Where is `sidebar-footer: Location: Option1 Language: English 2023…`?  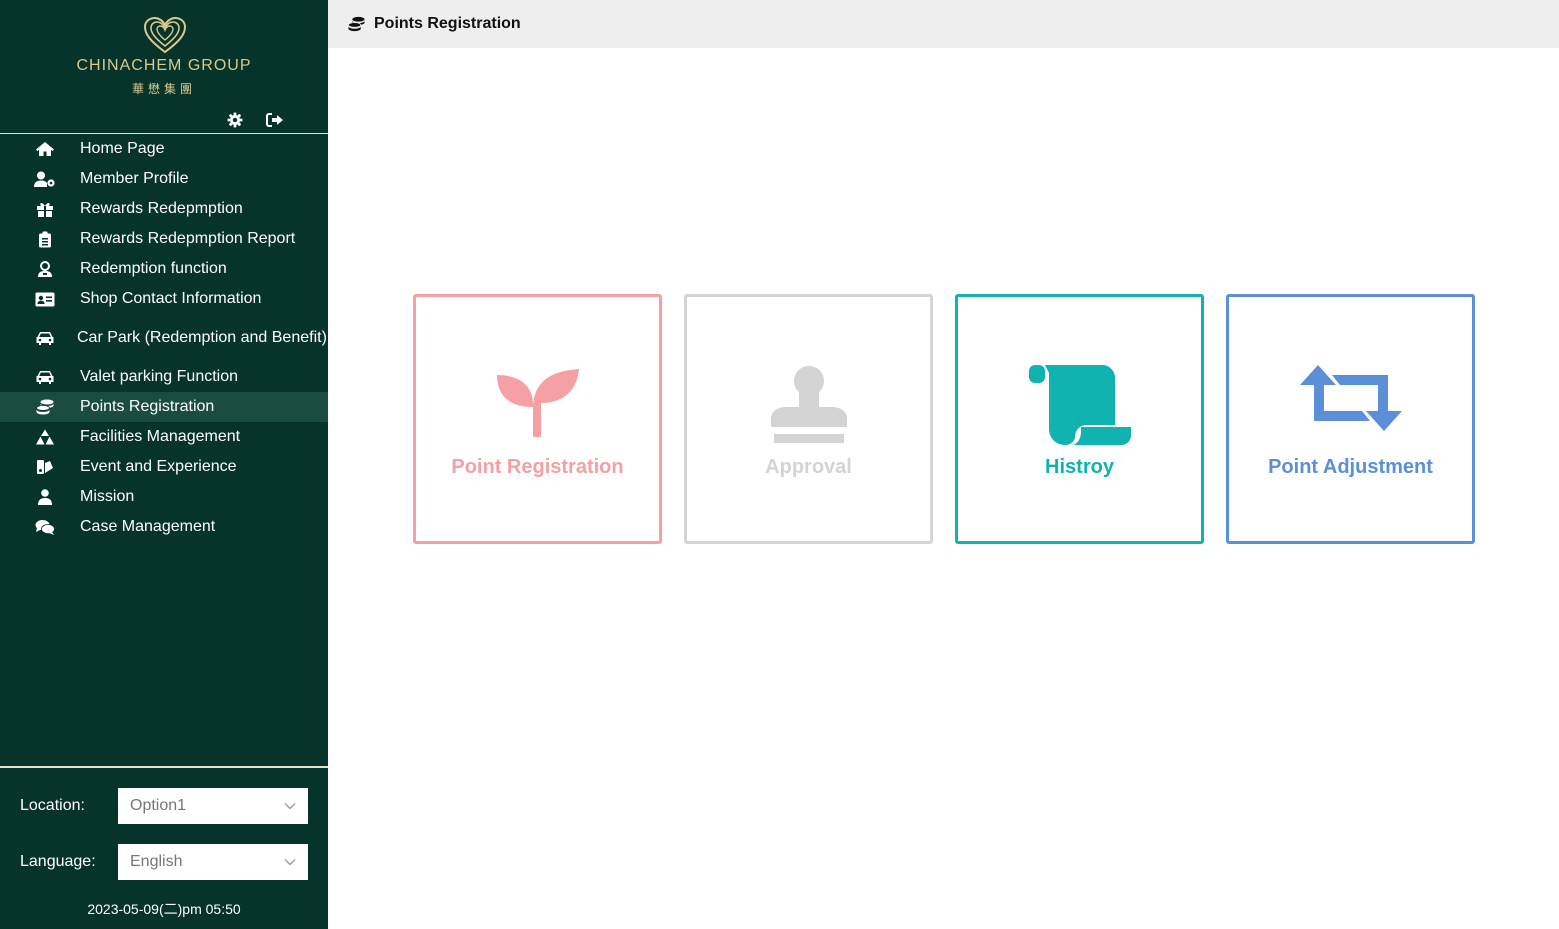 sidebar-footer: Location: Option1 Language: English 2023… is located at coordinates (164, 847).